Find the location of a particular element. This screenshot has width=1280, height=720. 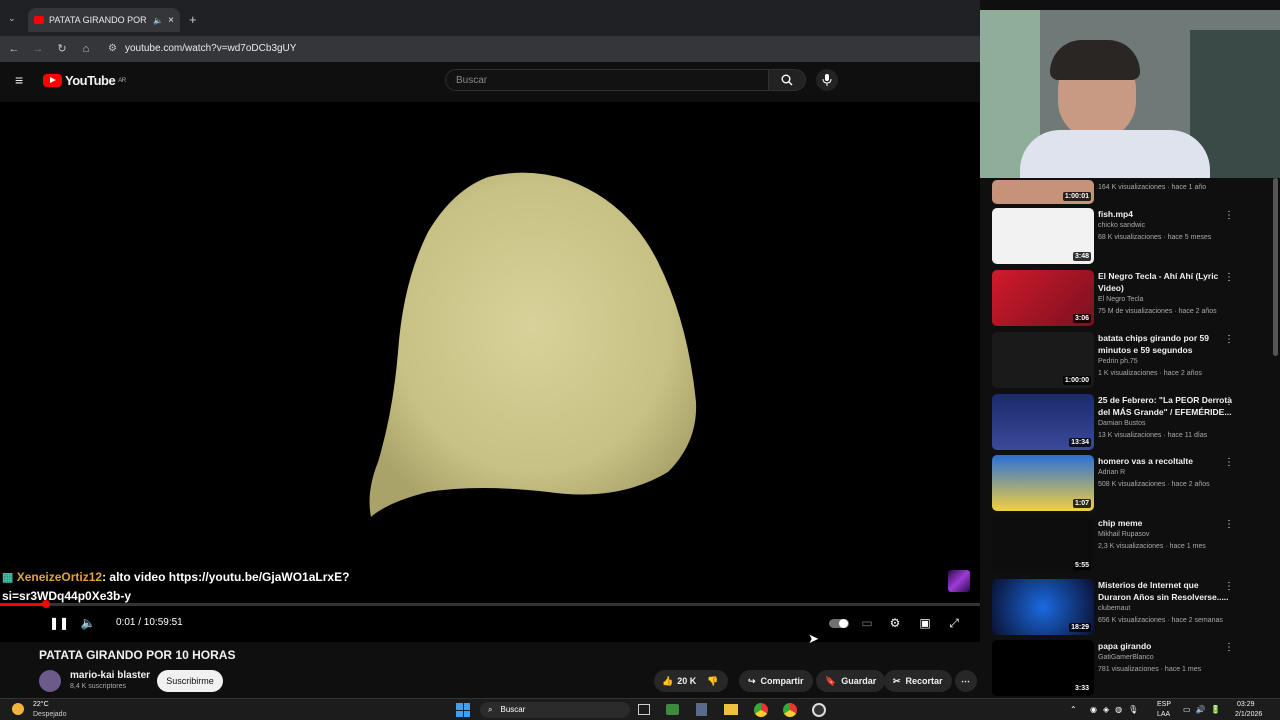

task-view-icon is located at coordinates (644, 709).